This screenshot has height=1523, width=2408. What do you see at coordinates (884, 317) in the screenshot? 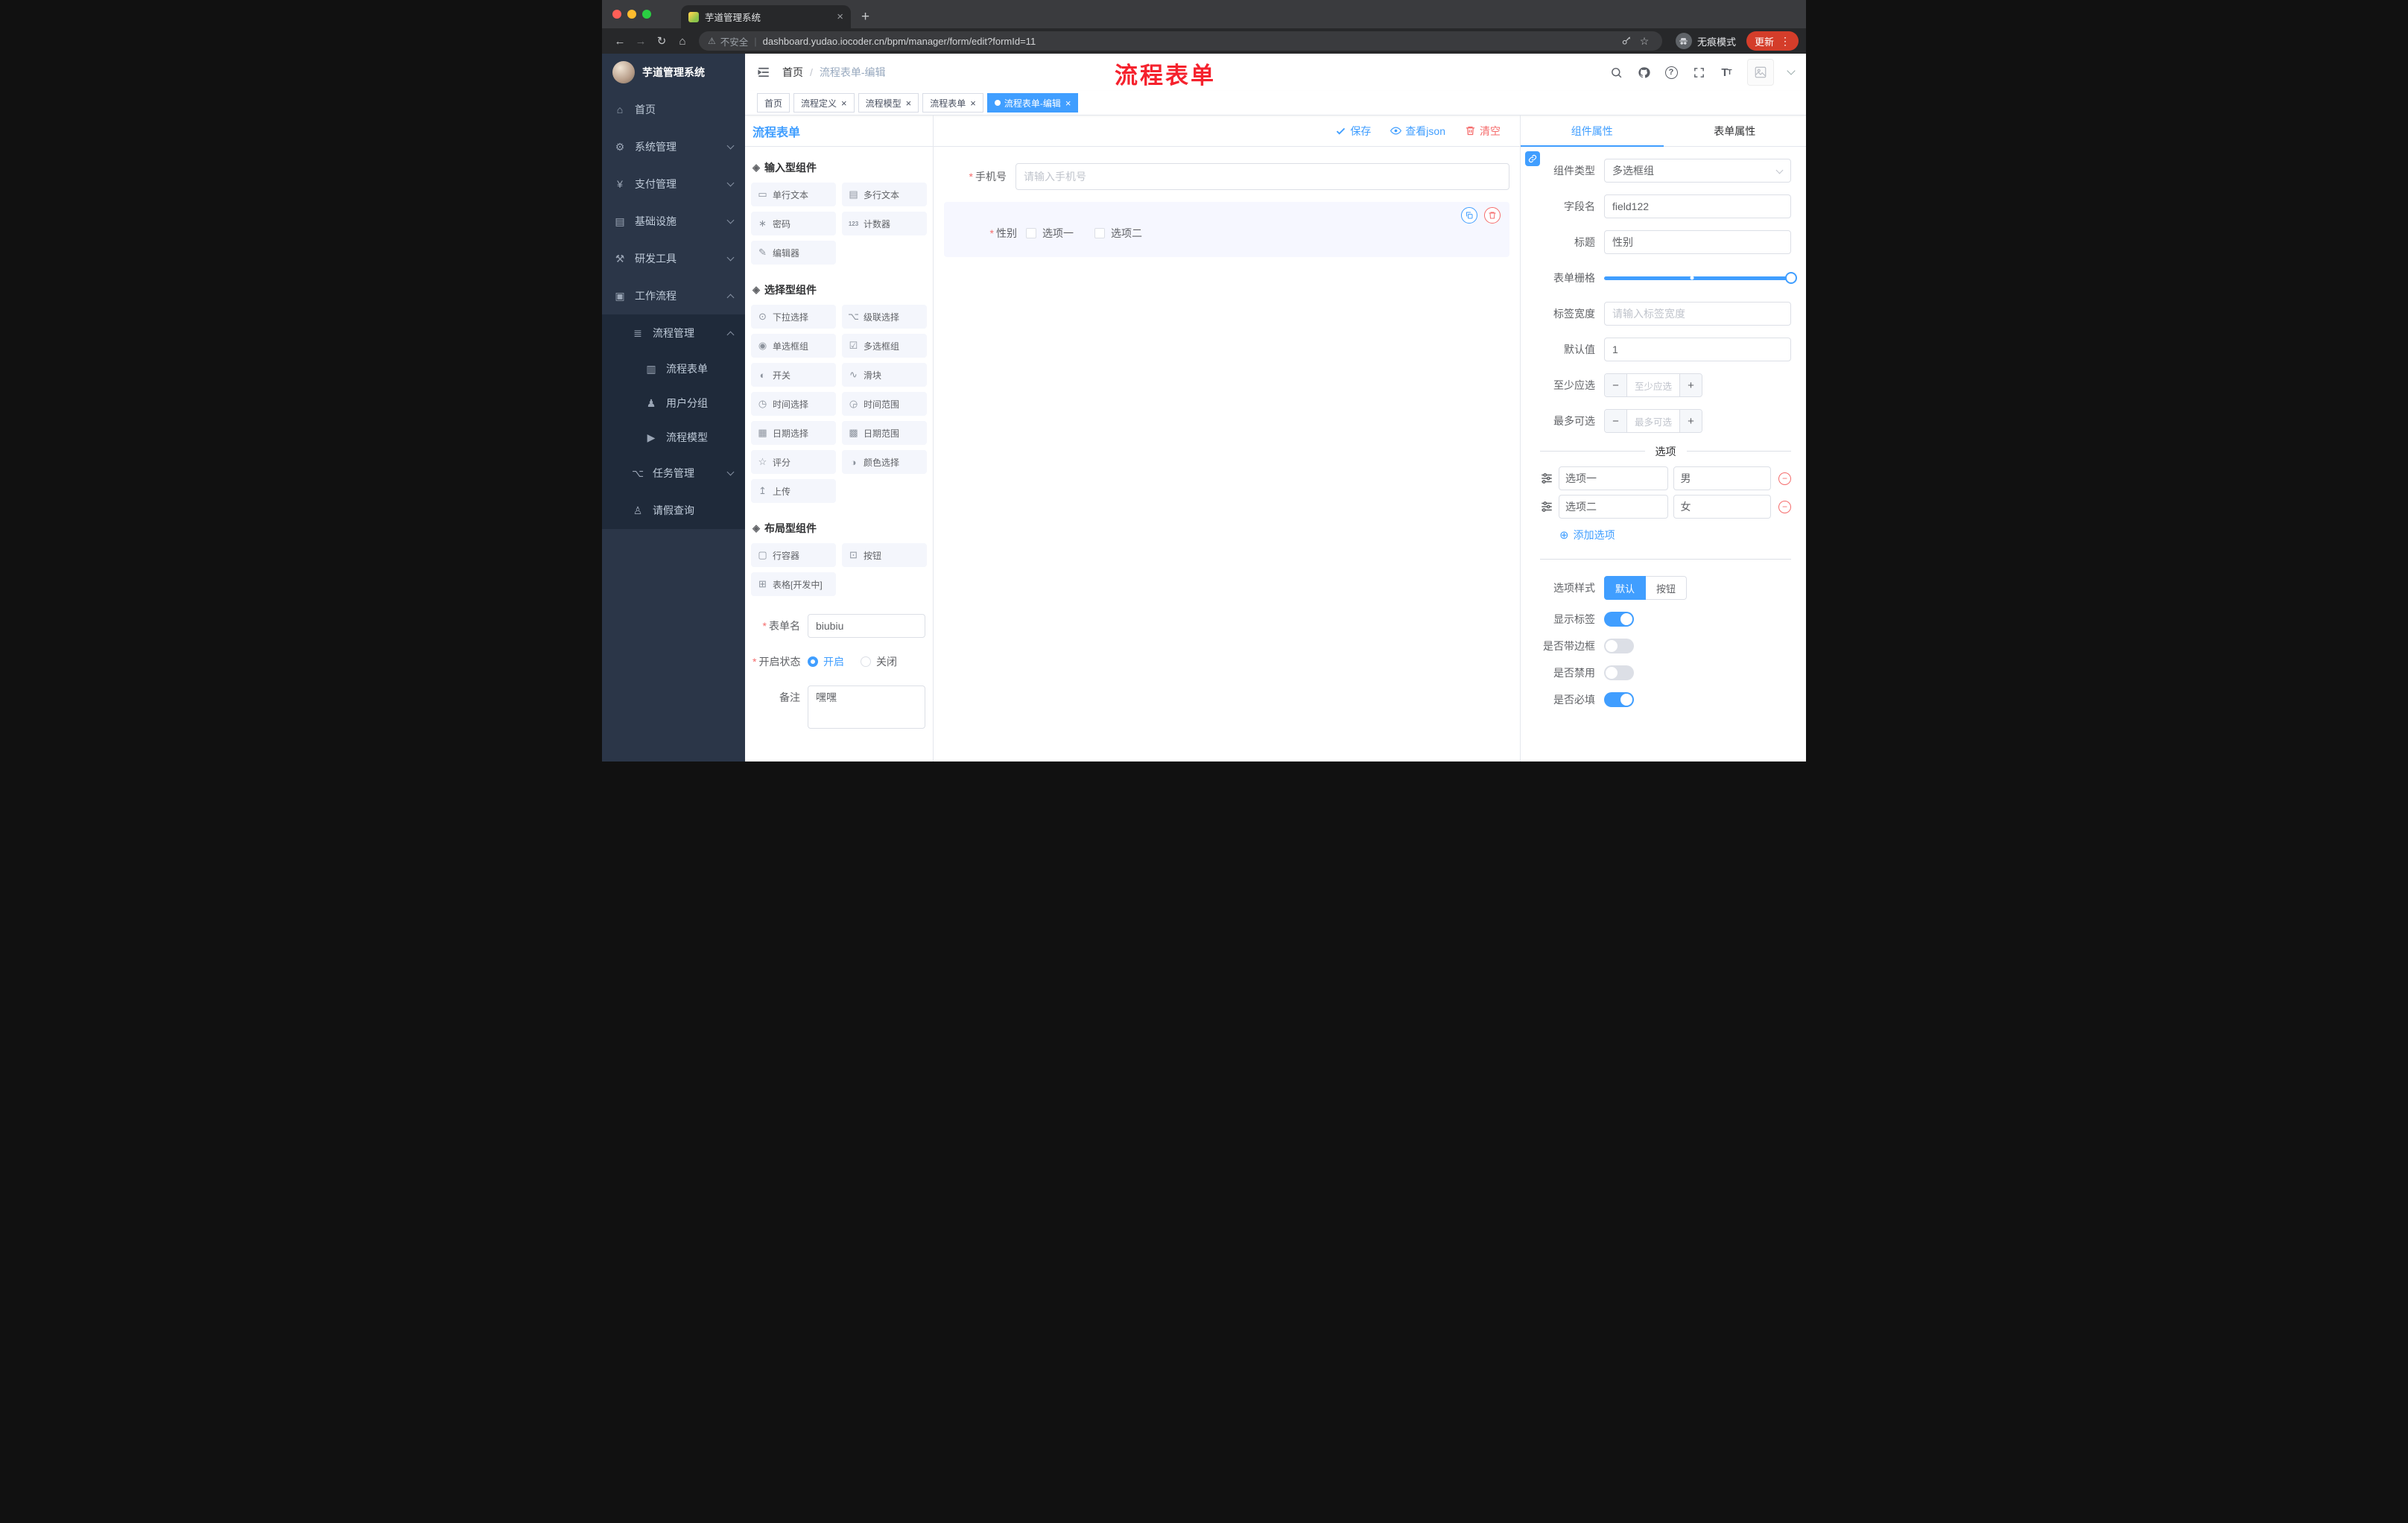
I see `palette-item: ⌥ 级联选择` at bounding box center [884, 317].